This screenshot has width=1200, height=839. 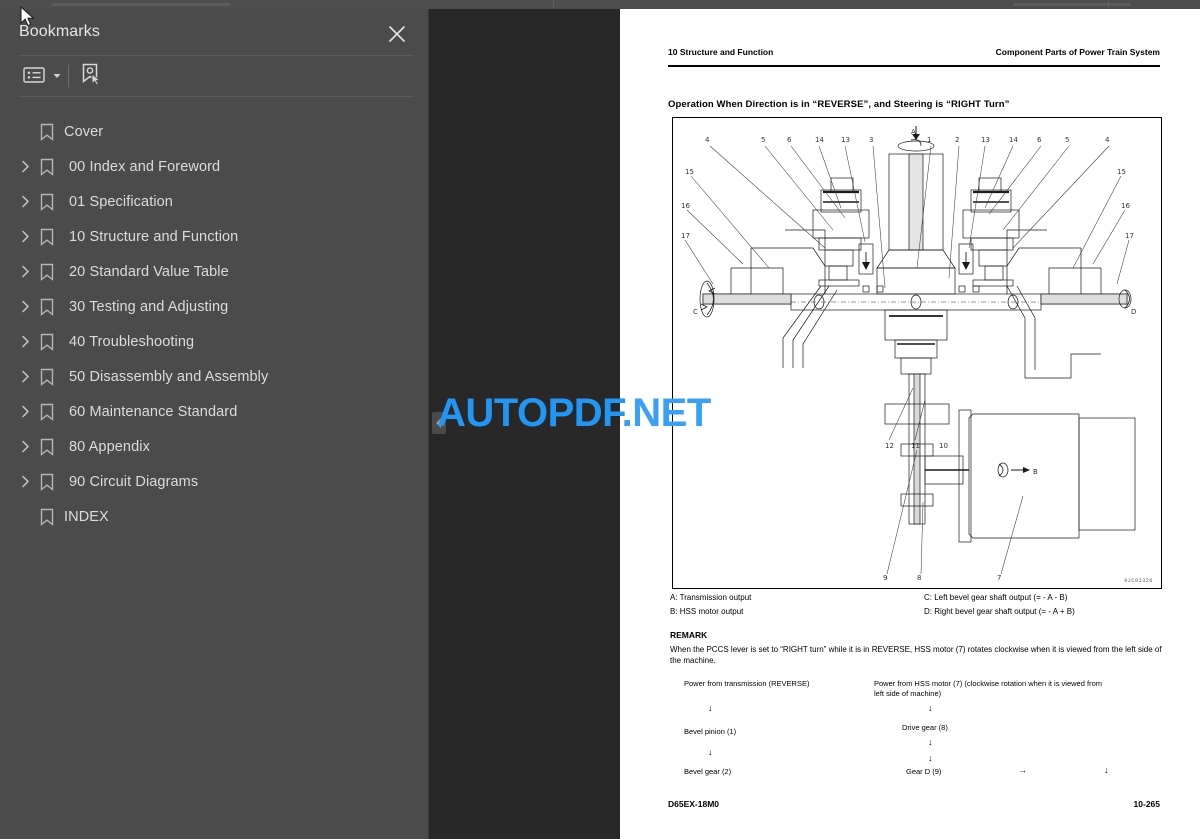 I want to click on bookmark-label: Cover, so click(x=84, y=131).